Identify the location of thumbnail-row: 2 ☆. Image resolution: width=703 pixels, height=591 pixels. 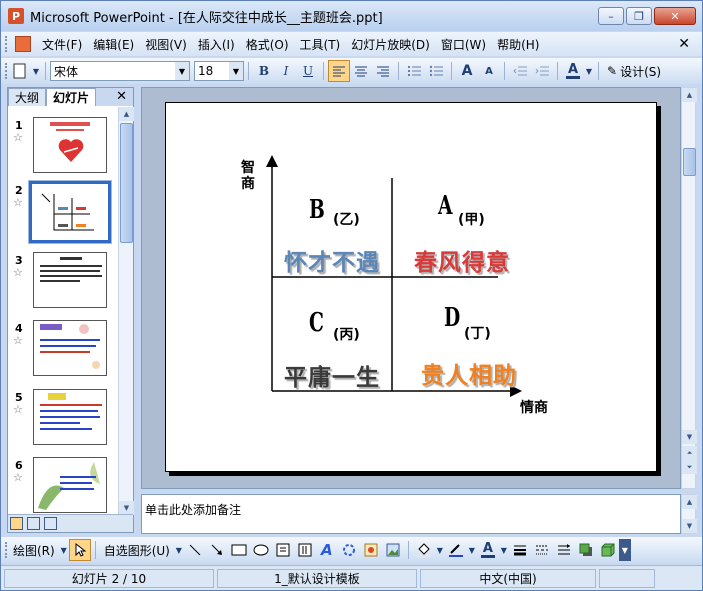
(63, 212).